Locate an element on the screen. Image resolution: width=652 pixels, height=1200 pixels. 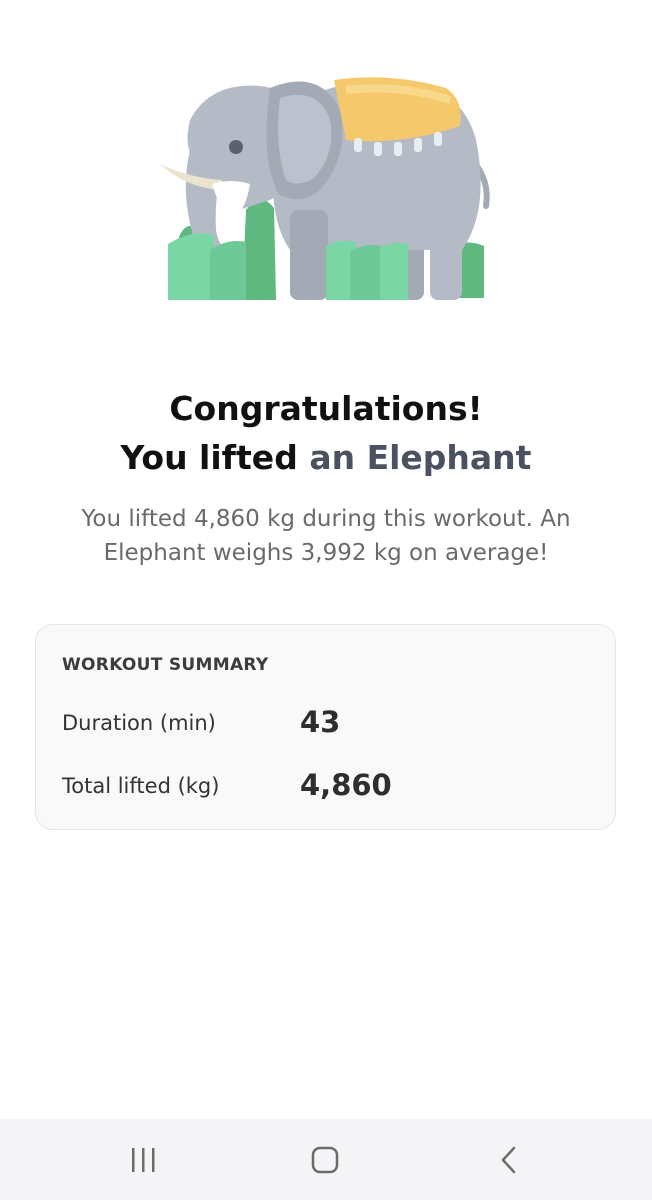
headline-line1: Congratulations! is located at coordinates (326, 408).